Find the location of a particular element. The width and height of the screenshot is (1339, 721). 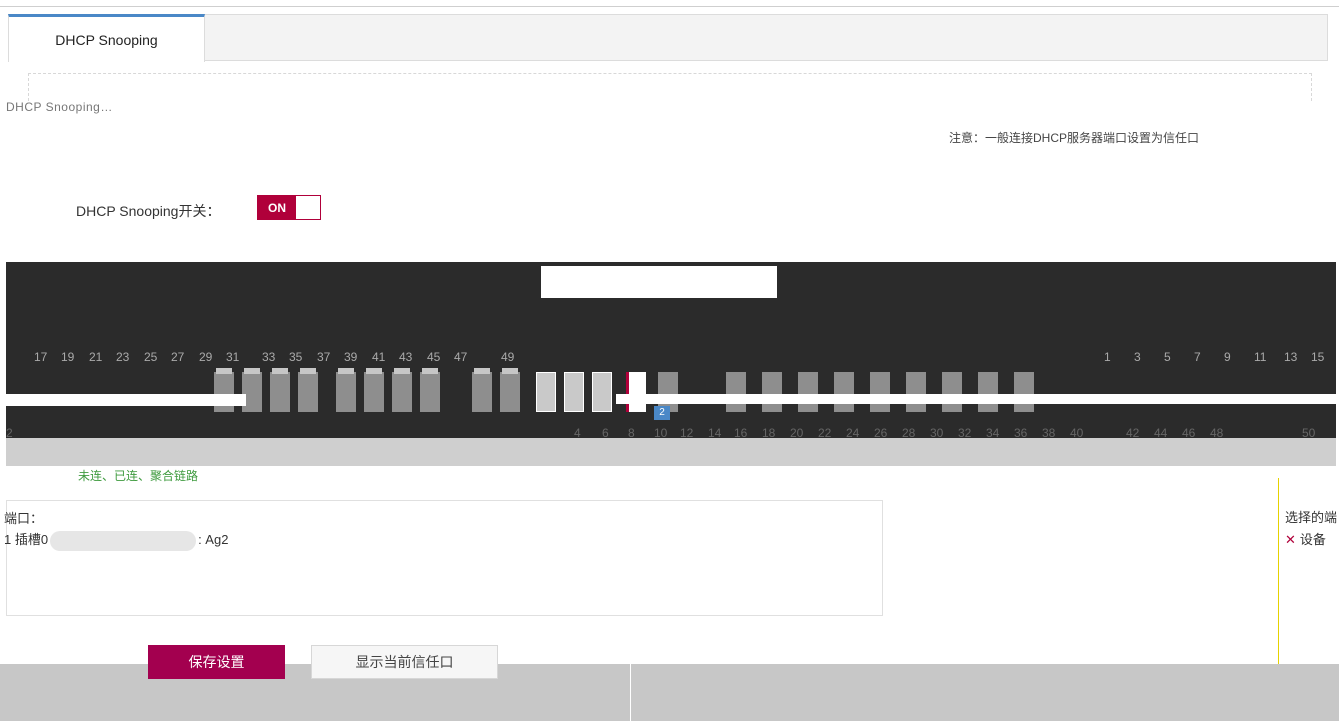

port-number: 43 is located at coordinates (406, 357).